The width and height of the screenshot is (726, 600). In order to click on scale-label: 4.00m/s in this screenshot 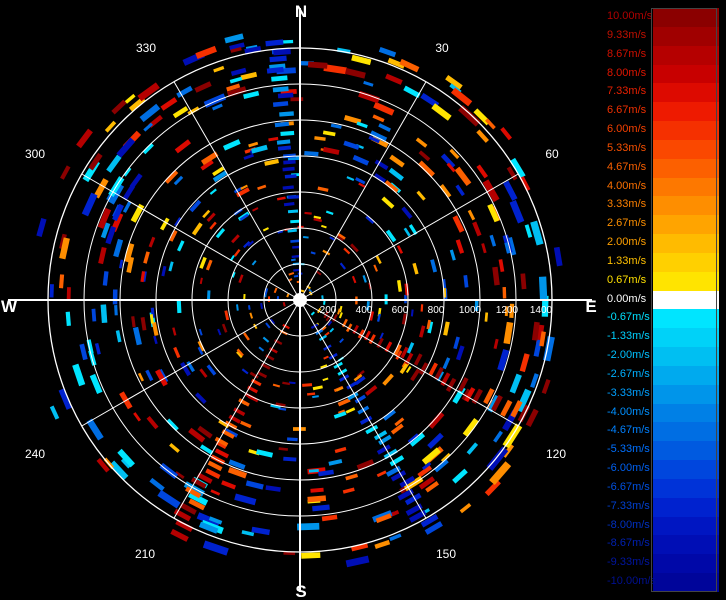, I will do `click(627, 185)`.